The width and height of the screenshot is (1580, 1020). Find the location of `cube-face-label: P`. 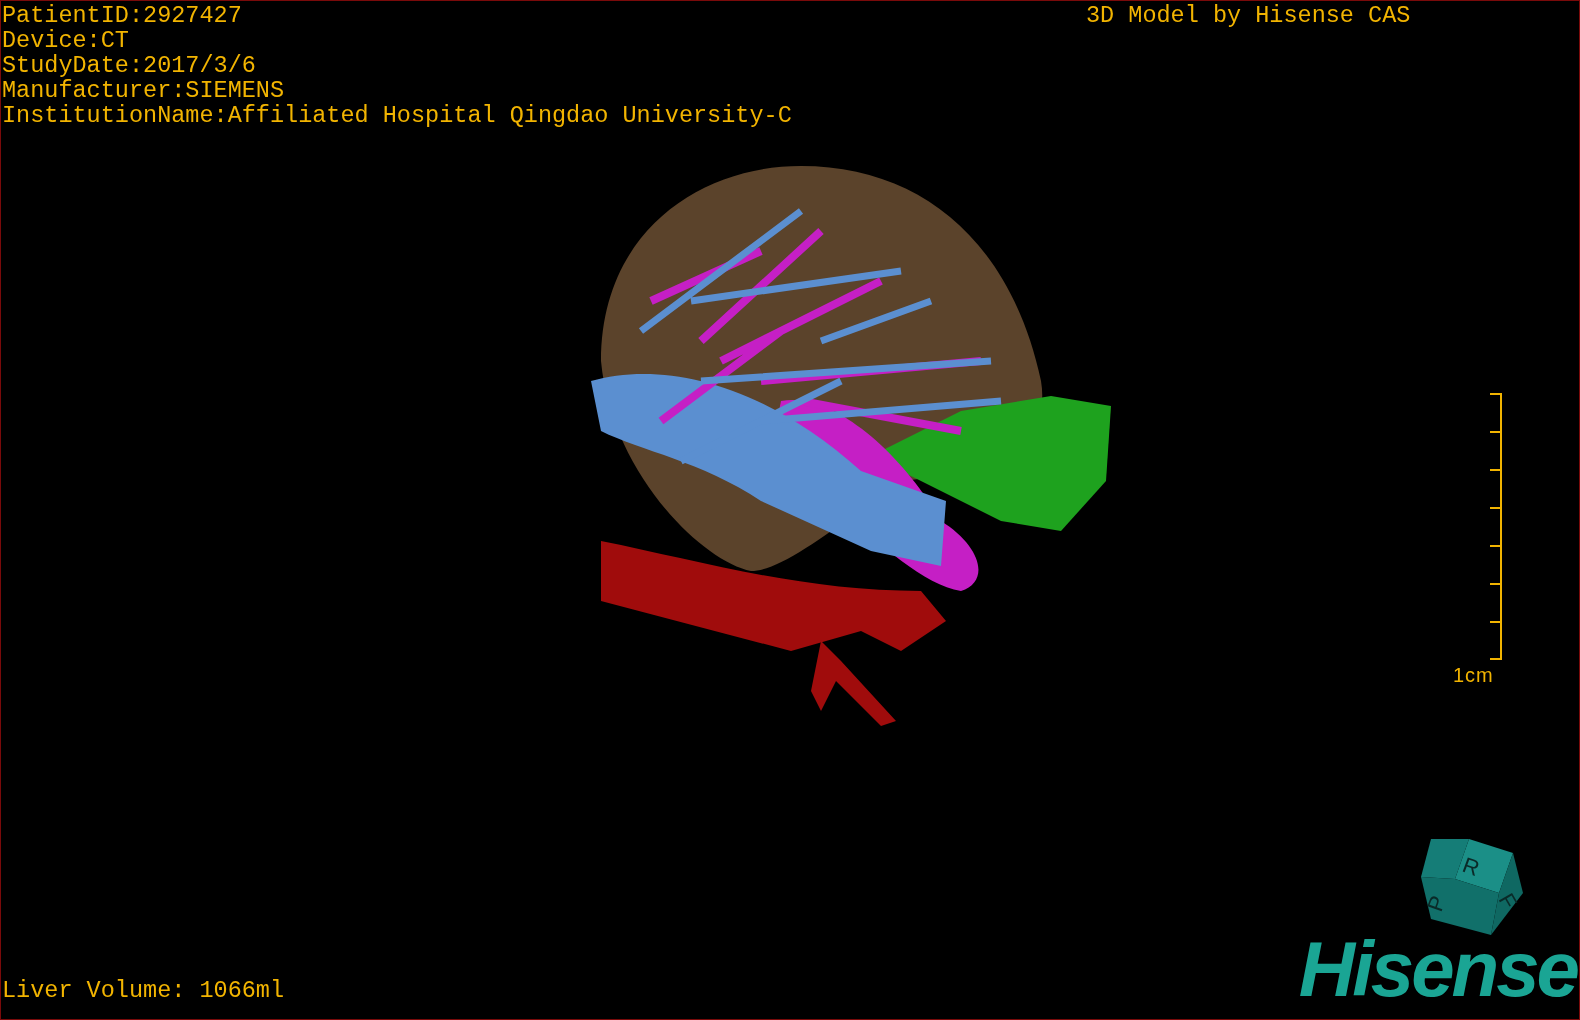

cube-face-label: P is located at coordinates (1436, 903).